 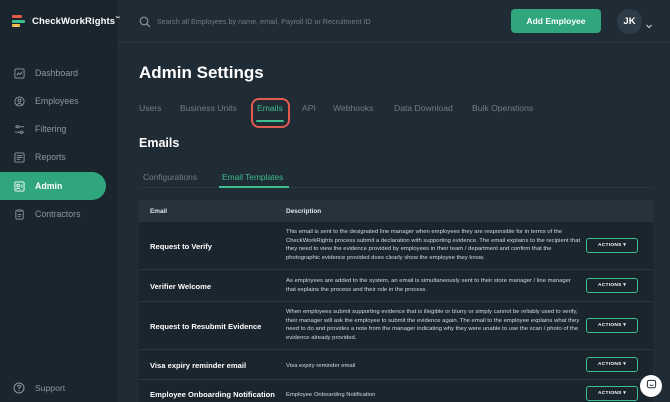 What do you see at coordinates (170, 177) in the screenshot?
I see `subtab-configurations: Configurations` at bounding box center [170, 177].